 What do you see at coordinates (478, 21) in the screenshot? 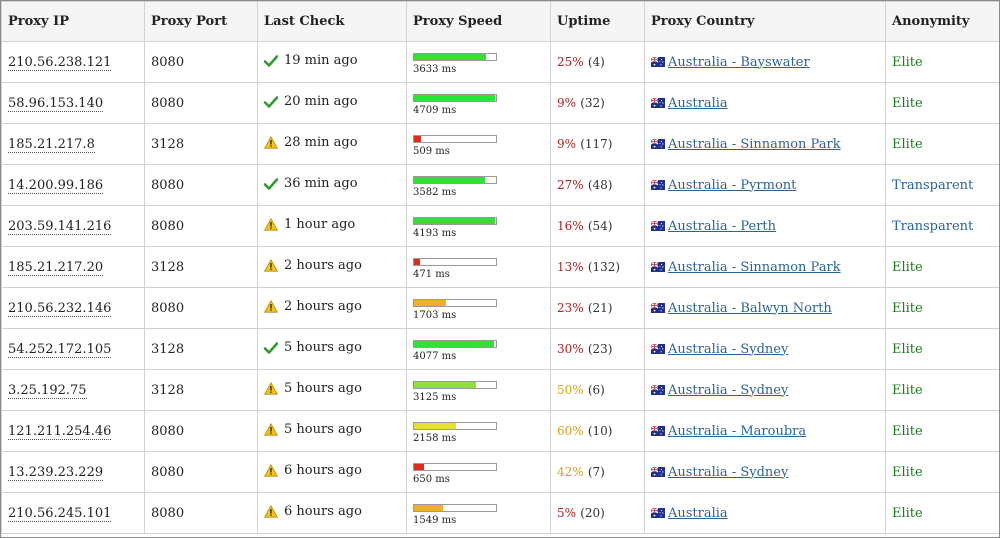
I see `header-proxy-speed: Proxy Speed` at bounding box center [478, 21].